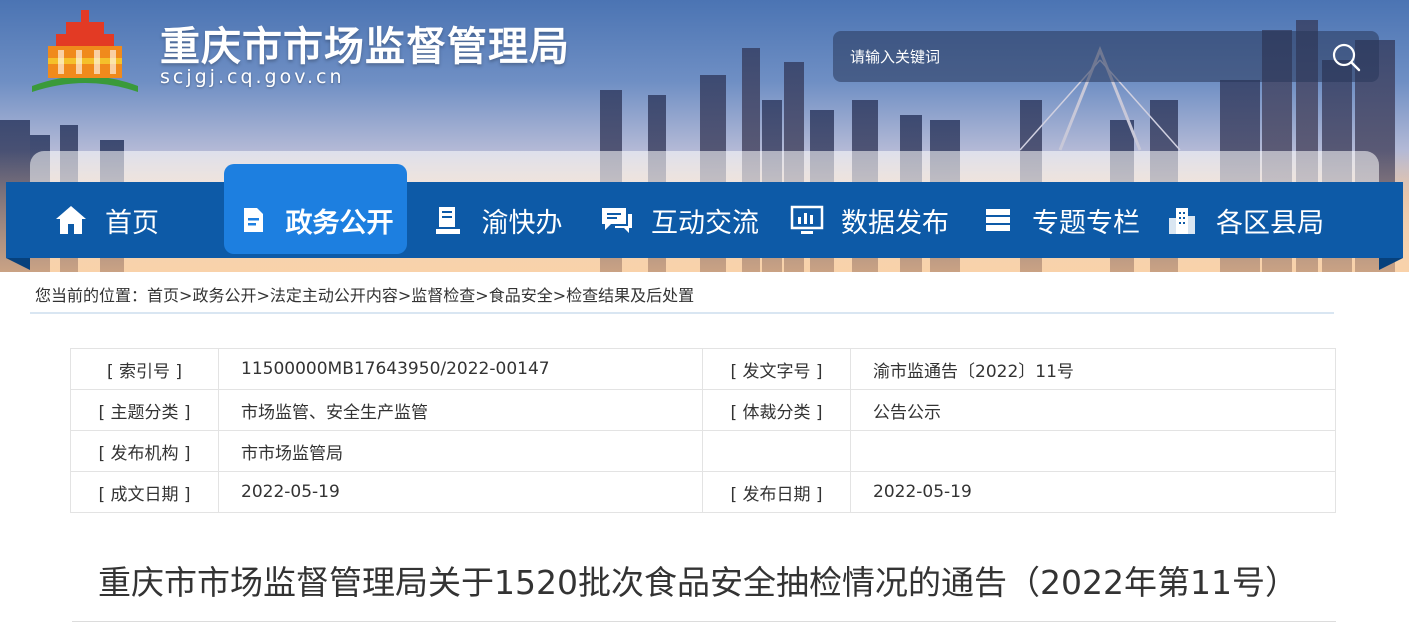 This screenshot has width=1409, height=627. Describe the element at coordinates (252, 77) in the screenshot. I see `site-domain: scjgj.cq.gov.cn` at that location.